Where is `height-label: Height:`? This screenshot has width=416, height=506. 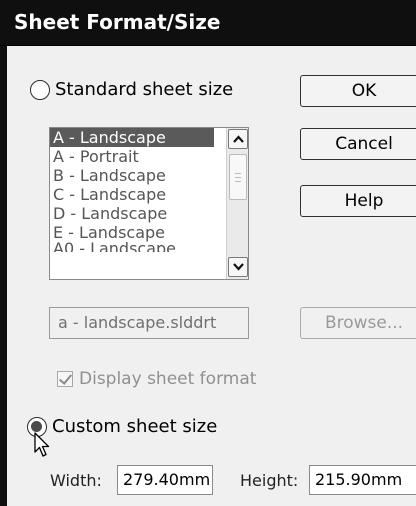
height-label: Height: is located at coordinates (269, 480).